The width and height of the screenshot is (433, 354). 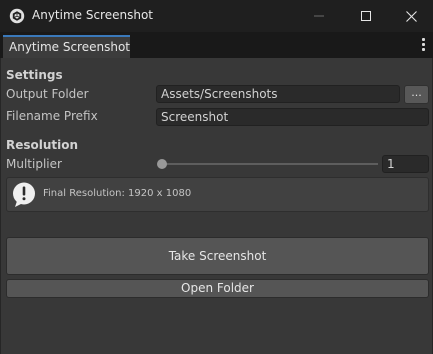 I want to click on multiplier-field: 1, so click(x=405, y=164).